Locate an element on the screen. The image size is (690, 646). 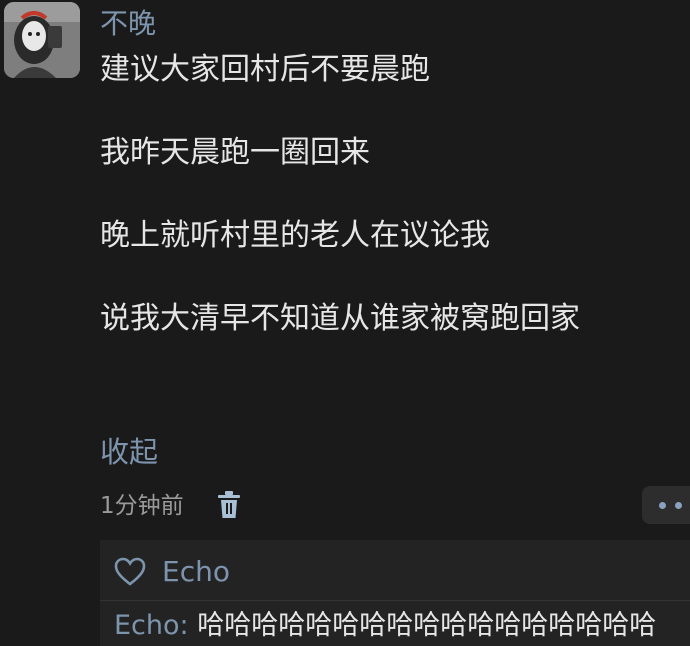
post-line: 说我大清早不知道从谁家被窝跑回家 is located at coordinates (340, 318).